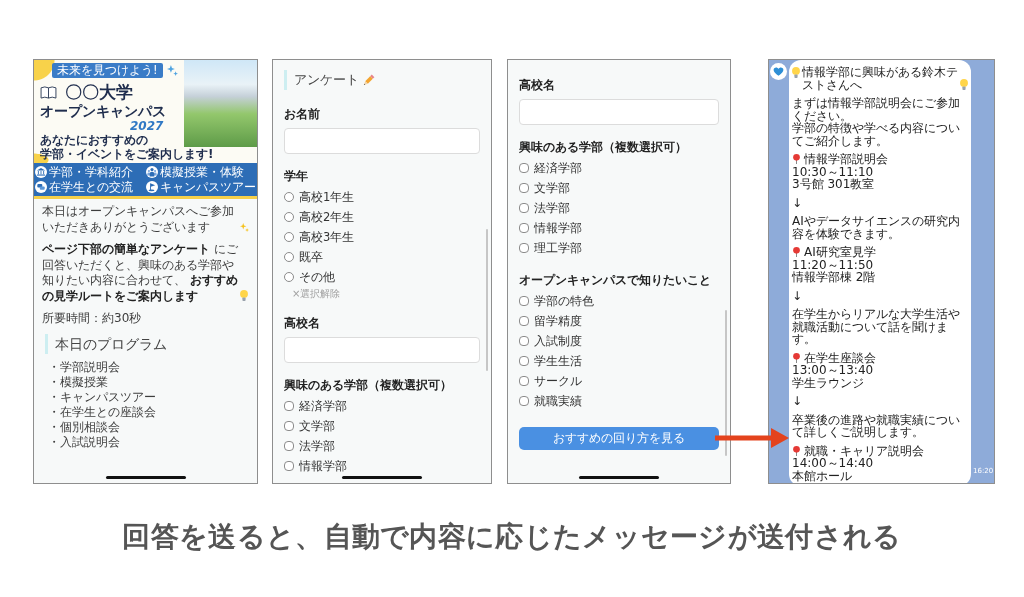 This screenshot has width=1024, height=597. Describe the element at coordinates (48, 92) in the screenshot. I see `book-icon` at that location.